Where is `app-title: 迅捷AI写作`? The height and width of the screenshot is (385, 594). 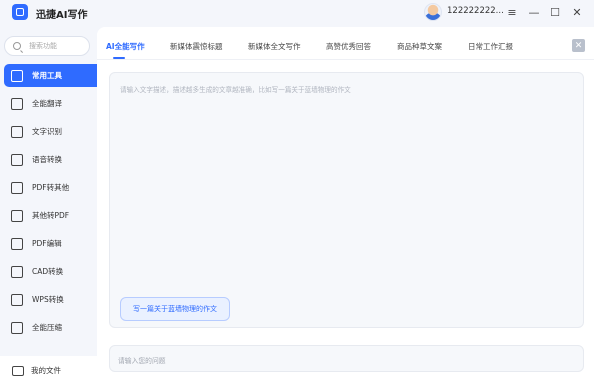
app-title: 迅捷AI写作 is located at coordinates (62, 15).